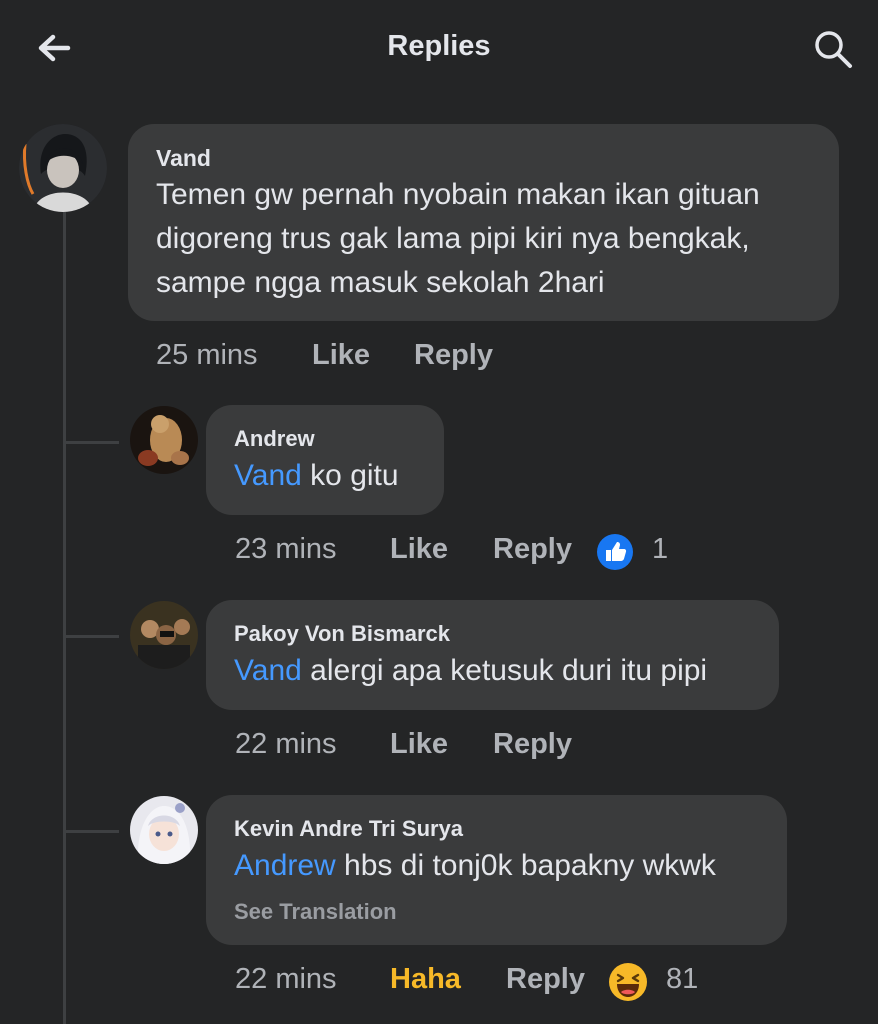 This screenshot has height=1024, width=878. What do you see at coordinates (207, 355) in the screenshot?
I see `comment-time: 25 mins` at bounding box center [207, 355].